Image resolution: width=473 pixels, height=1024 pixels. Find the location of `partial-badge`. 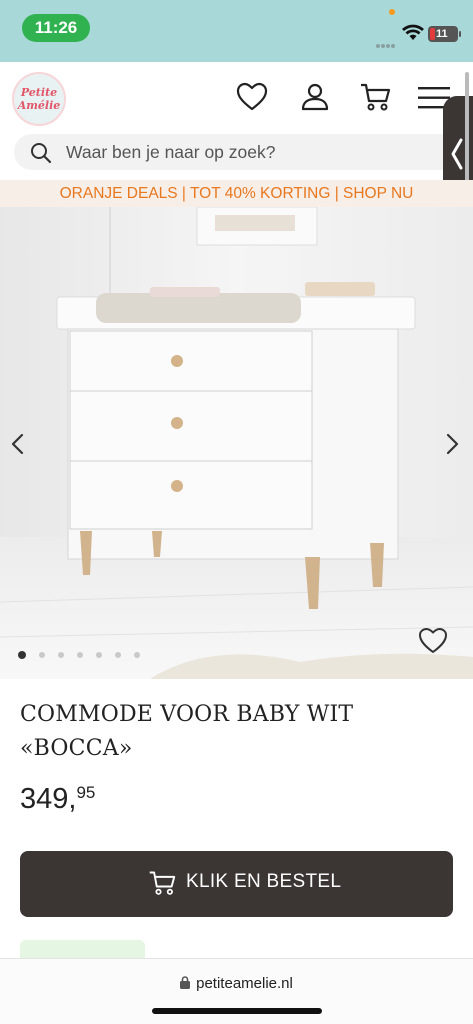

partial-badge is located at coordinates (82, 950).